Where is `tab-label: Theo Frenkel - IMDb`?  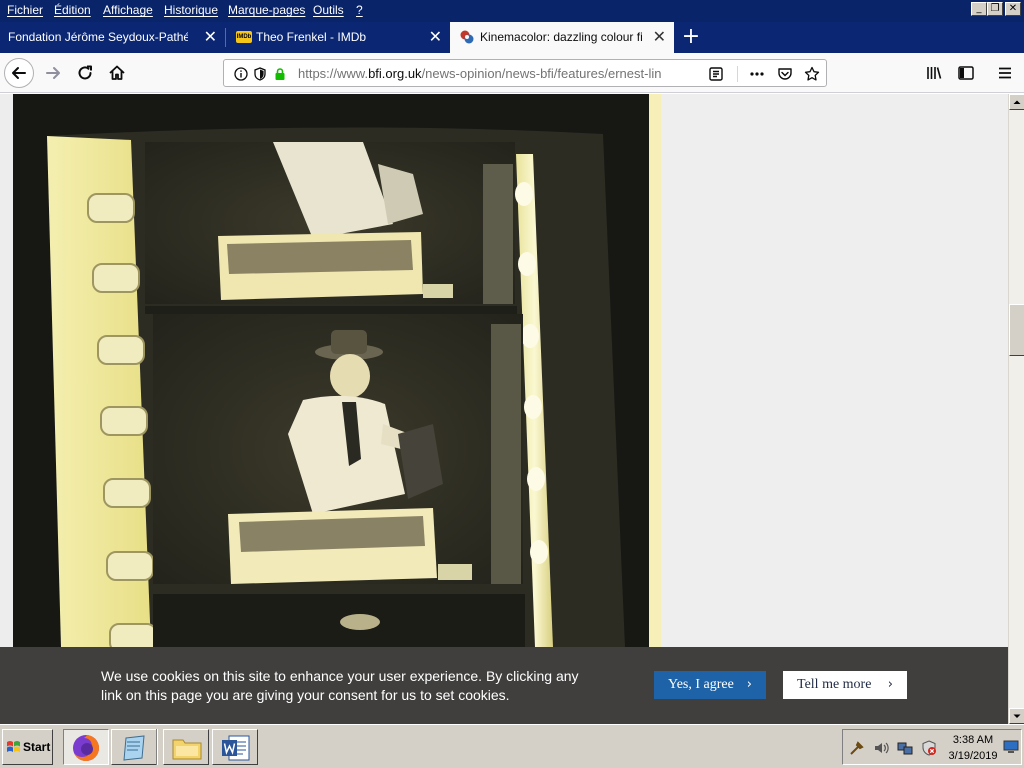
tab-label: Theo Frenkel - IMDb is located at coordinates (311, 37).